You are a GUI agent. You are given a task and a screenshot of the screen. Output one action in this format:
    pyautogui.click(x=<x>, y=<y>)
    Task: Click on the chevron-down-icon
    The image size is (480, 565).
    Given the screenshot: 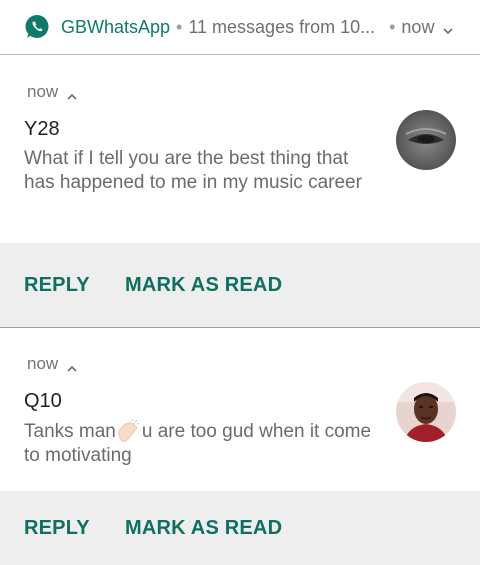 What is the action you would take?
    pyautogui.click(x=448, y=28)
    